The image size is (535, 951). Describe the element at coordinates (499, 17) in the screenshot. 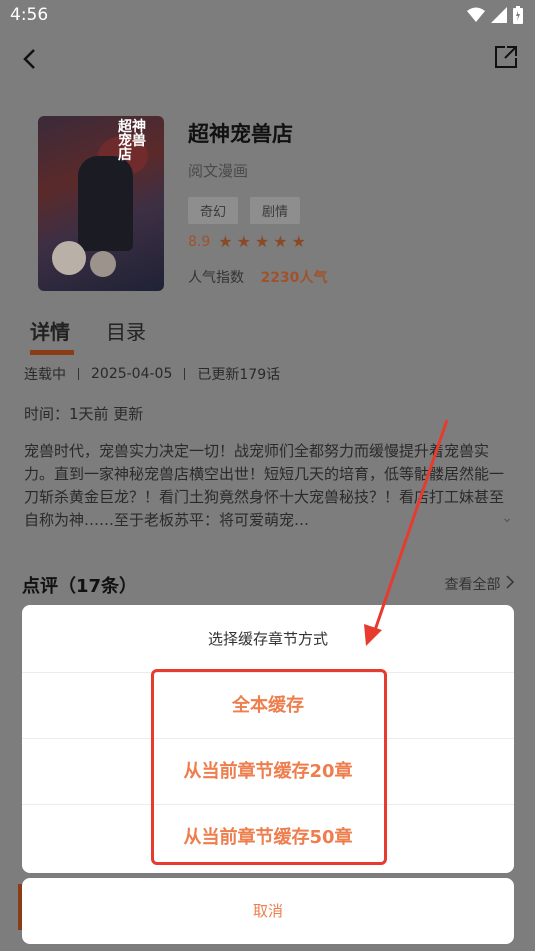

I see `signal-icon` at that location.